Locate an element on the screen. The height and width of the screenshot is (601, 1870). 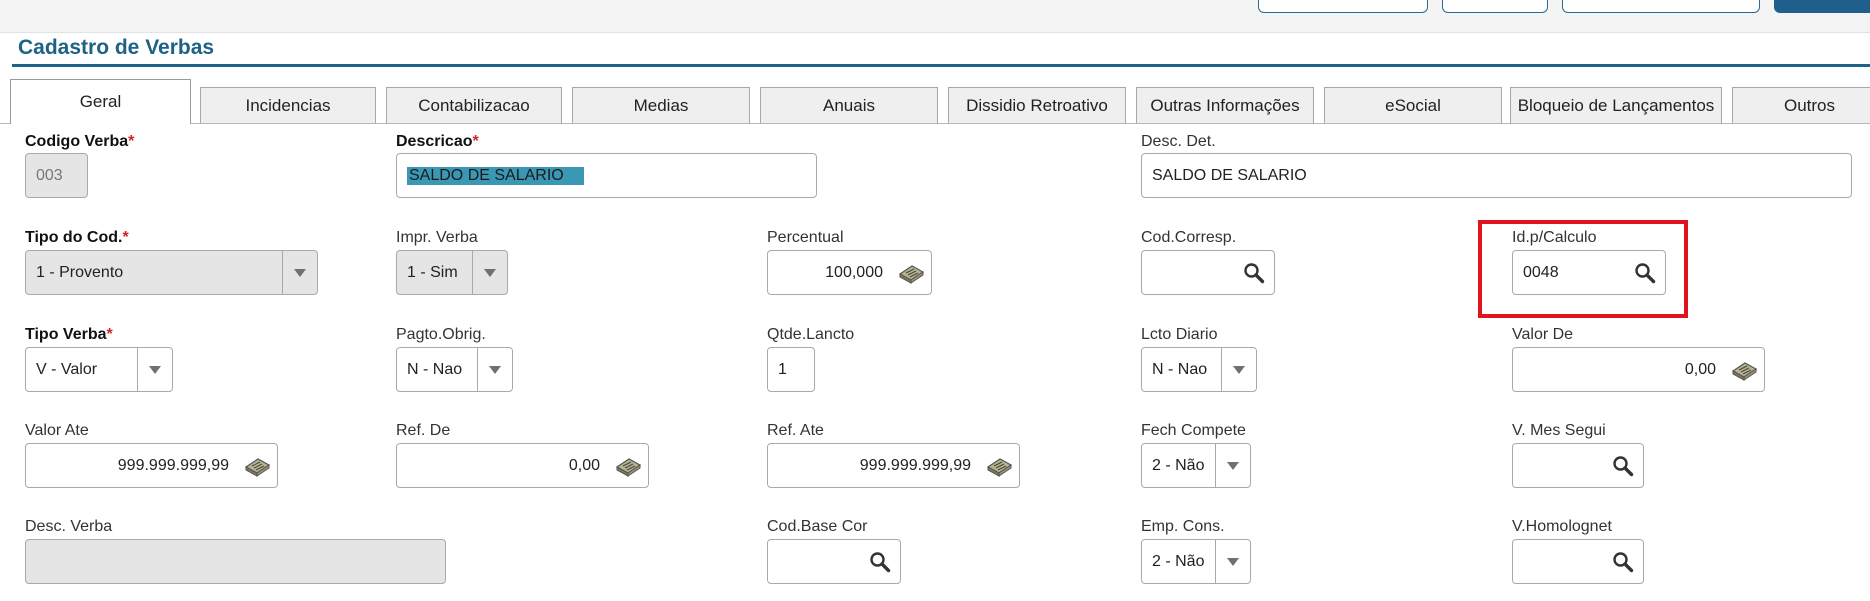
qtde-lancto-label: Qtde.Lancto is located at coordinates (811, 334).